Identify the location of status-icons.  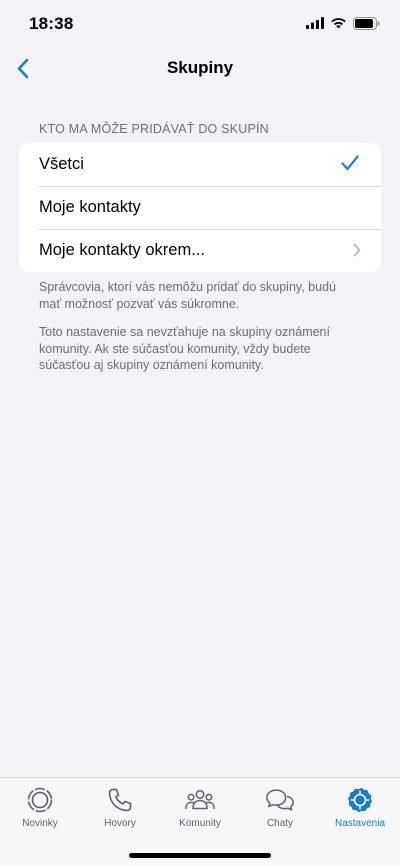
(343, 23).